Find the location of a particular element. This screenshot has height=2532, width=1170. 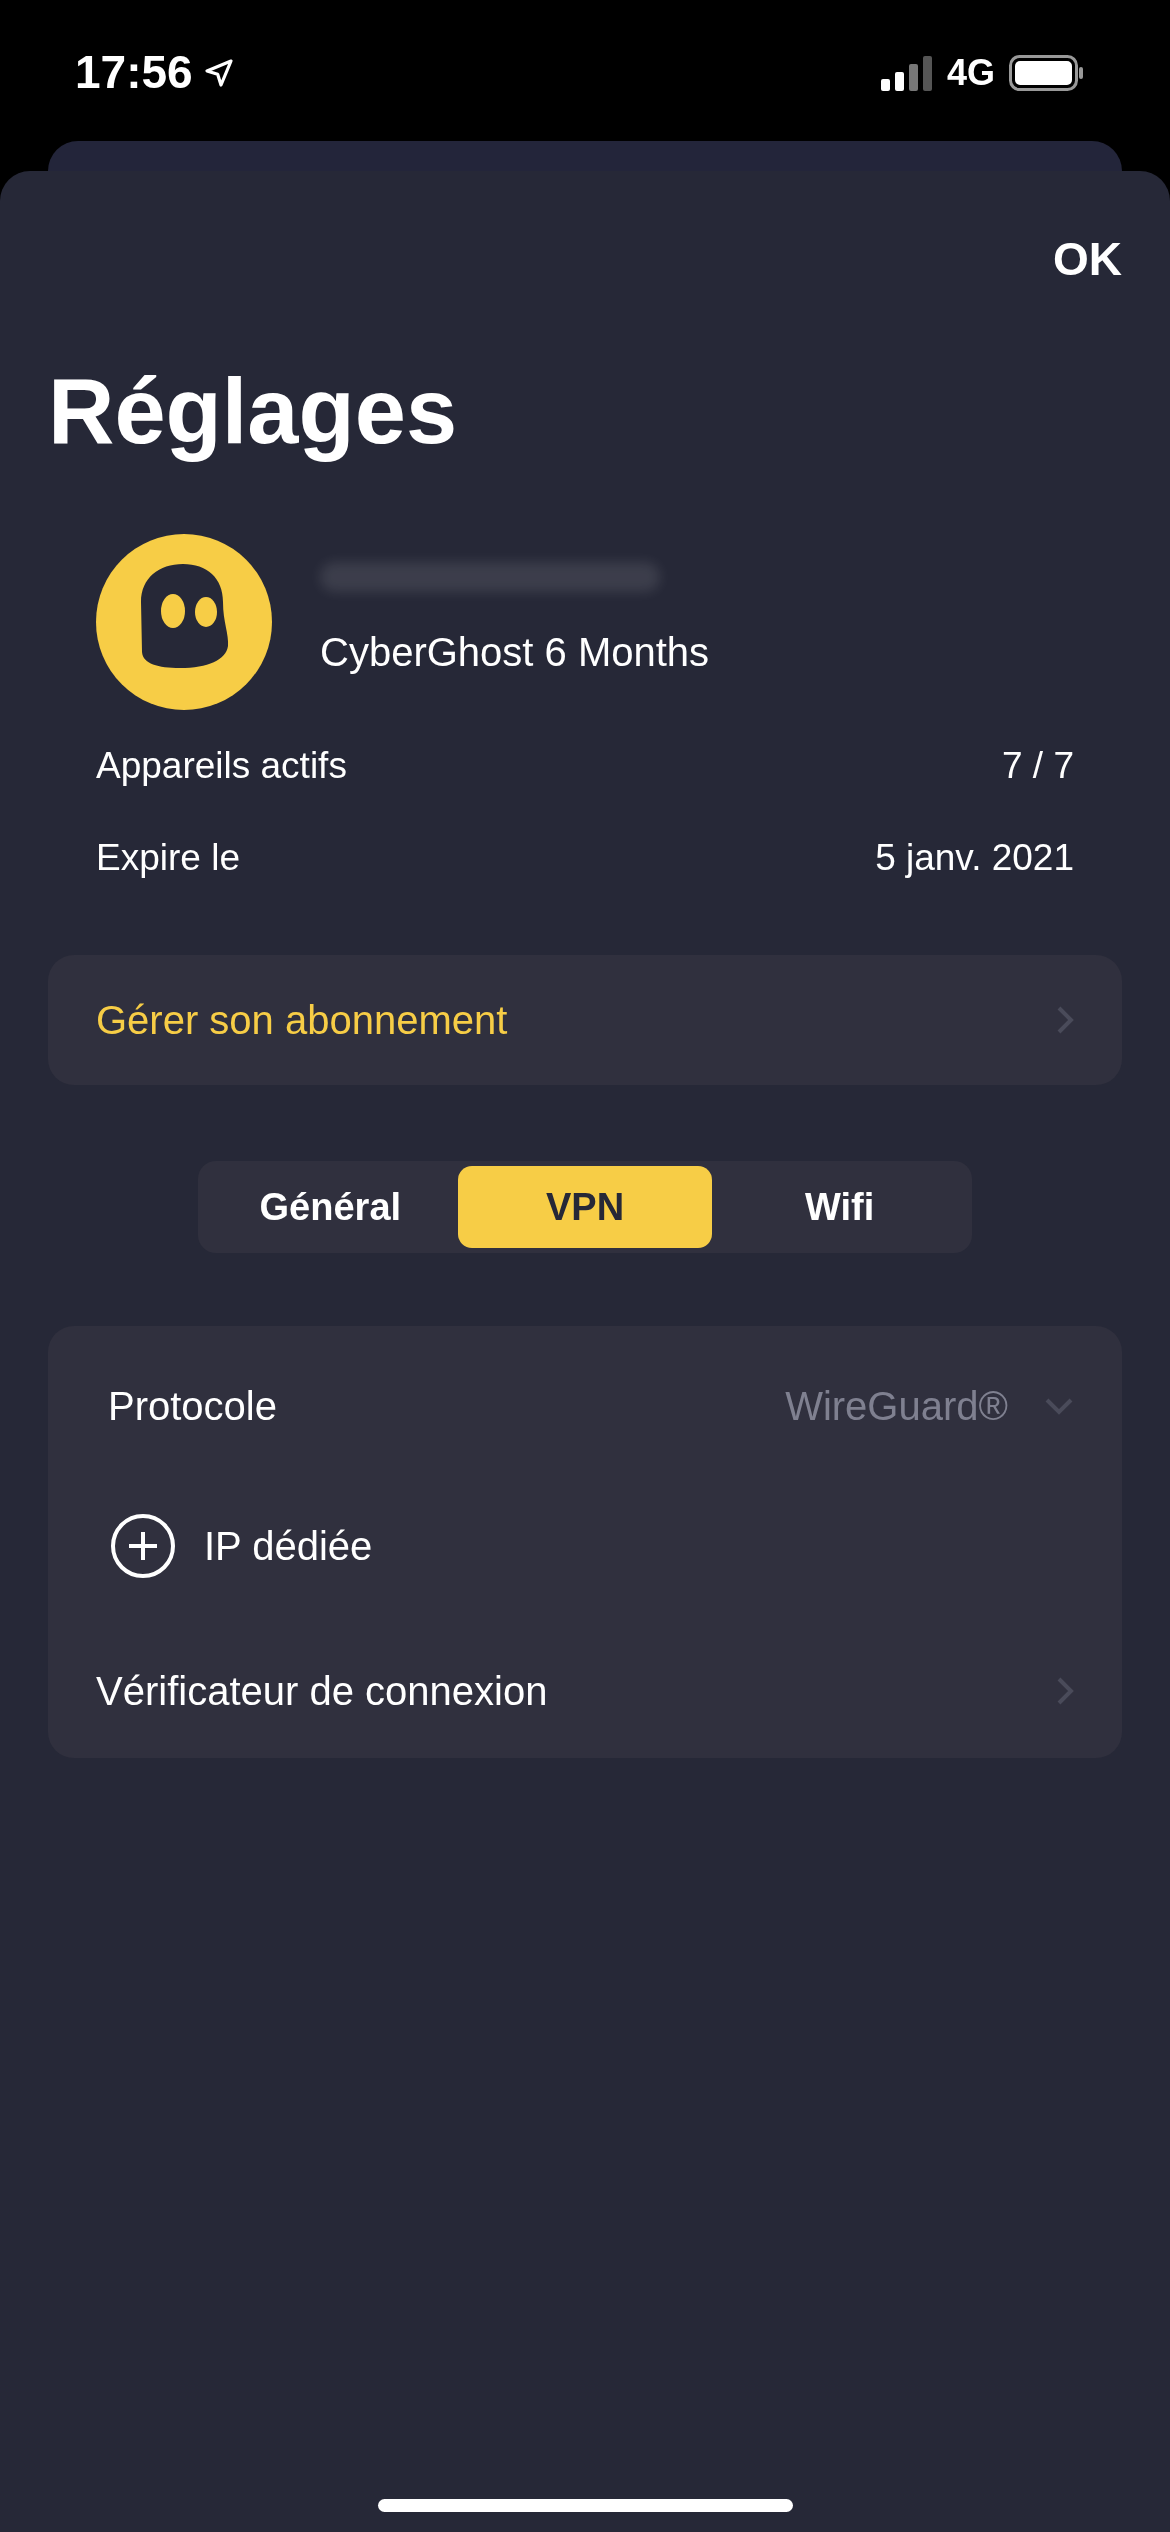

chevron-down-icon is located at coordinates (1059, 1406).